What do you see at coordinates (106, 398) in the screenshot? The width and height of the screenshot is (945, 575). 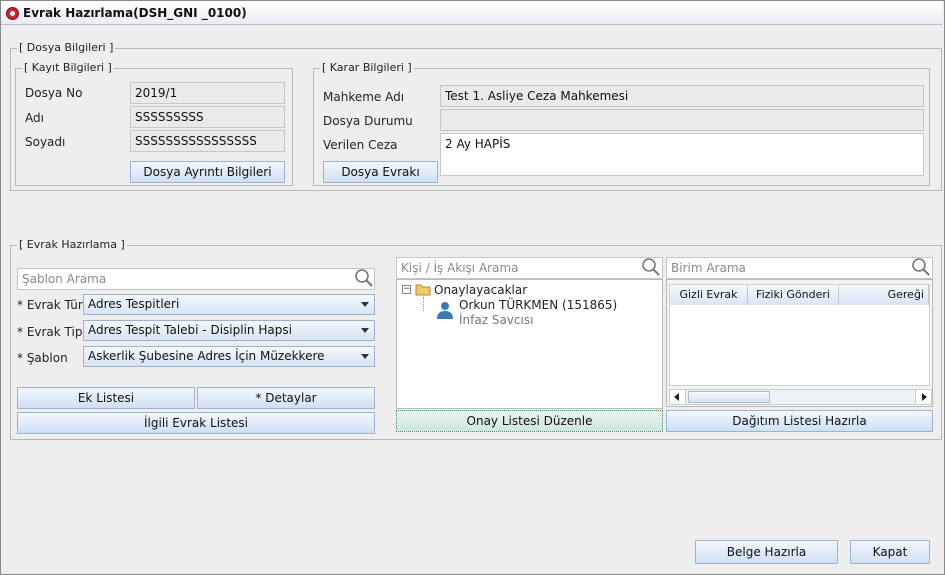 I see `ek-listesi-button: Ek Listesi` at bounding box center [106, 398].